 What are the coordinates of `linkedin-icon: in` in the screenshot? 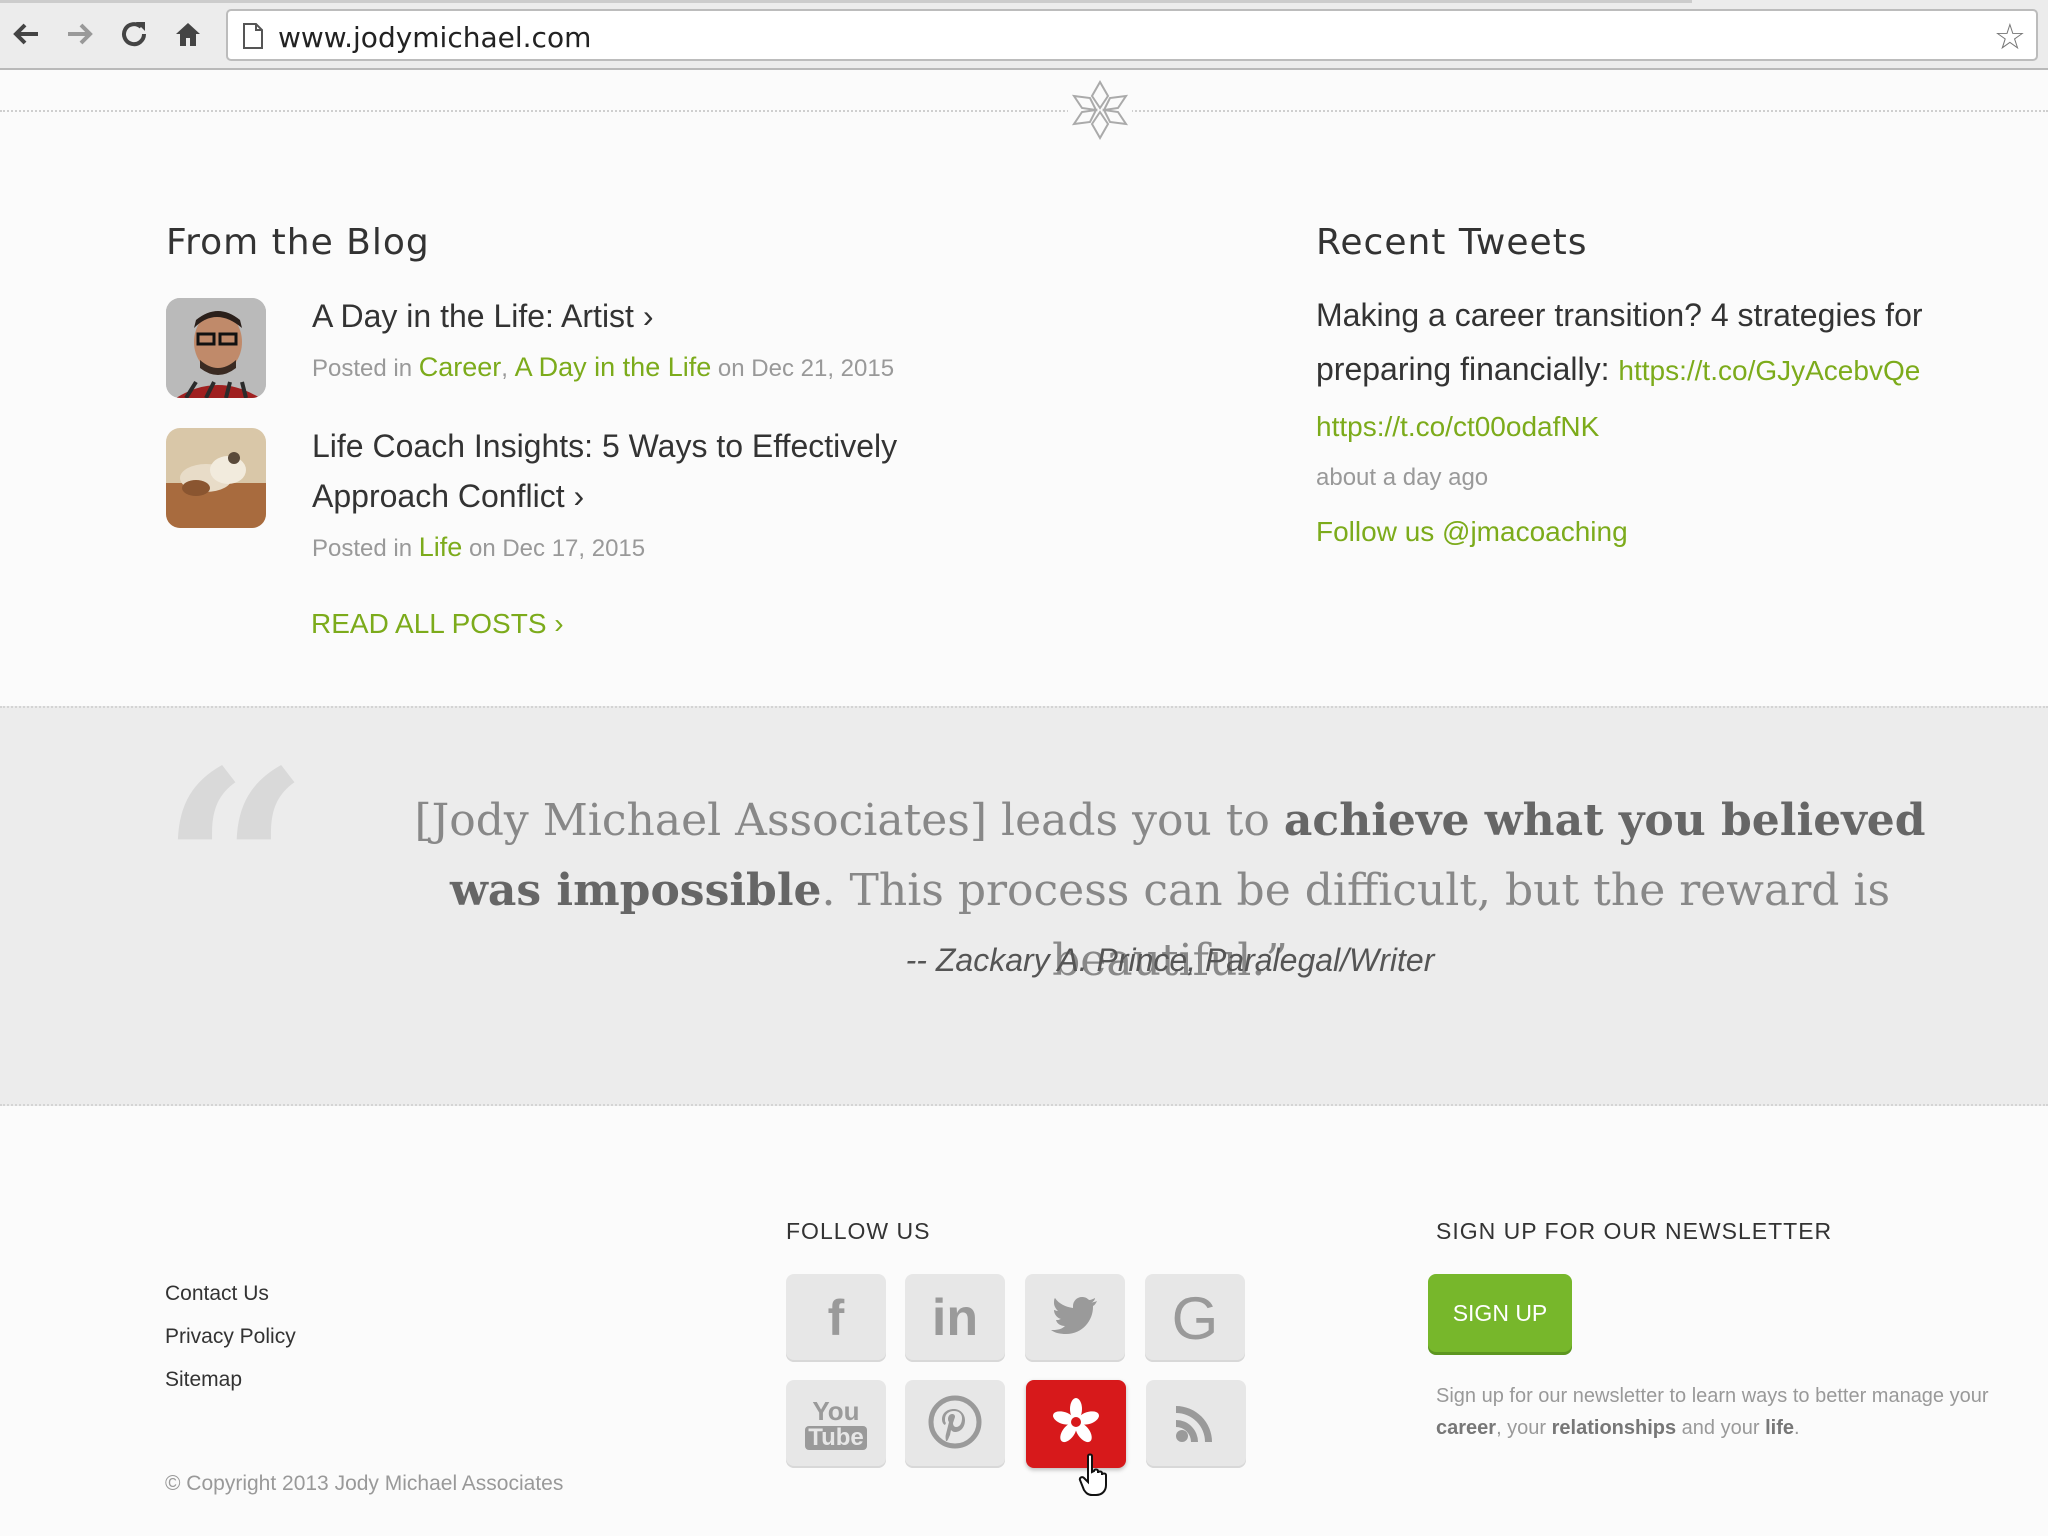 It's located at (955, 1318).